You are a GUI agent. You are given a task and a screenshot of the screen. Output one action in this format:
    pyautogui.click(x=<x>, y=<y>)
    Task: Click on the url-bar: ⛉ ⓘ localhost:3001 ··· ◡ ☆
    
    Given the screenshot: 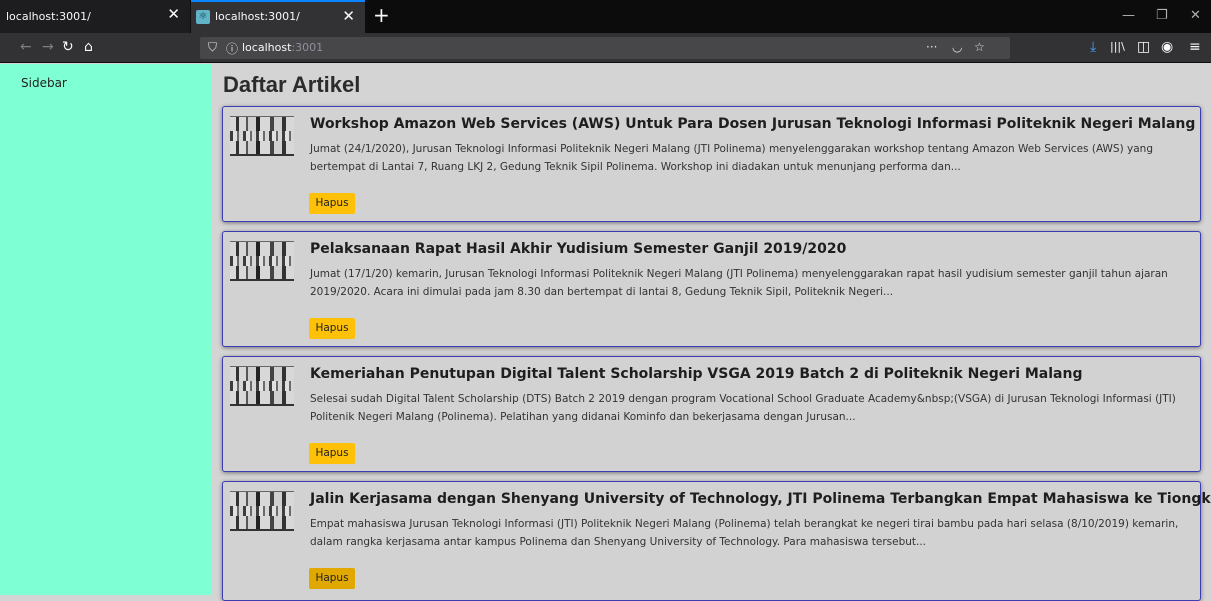 What is the action you would take?
    pyautogui.click(x=605, y=48)
    